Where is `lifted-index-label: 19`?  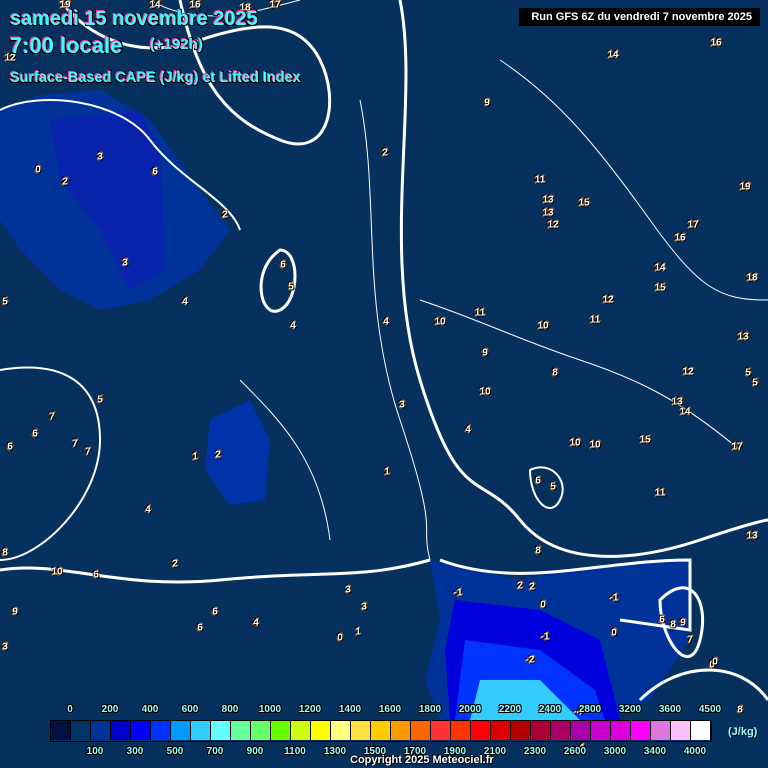 lifted-index-label: 19 is located at coordinates (745, 187).